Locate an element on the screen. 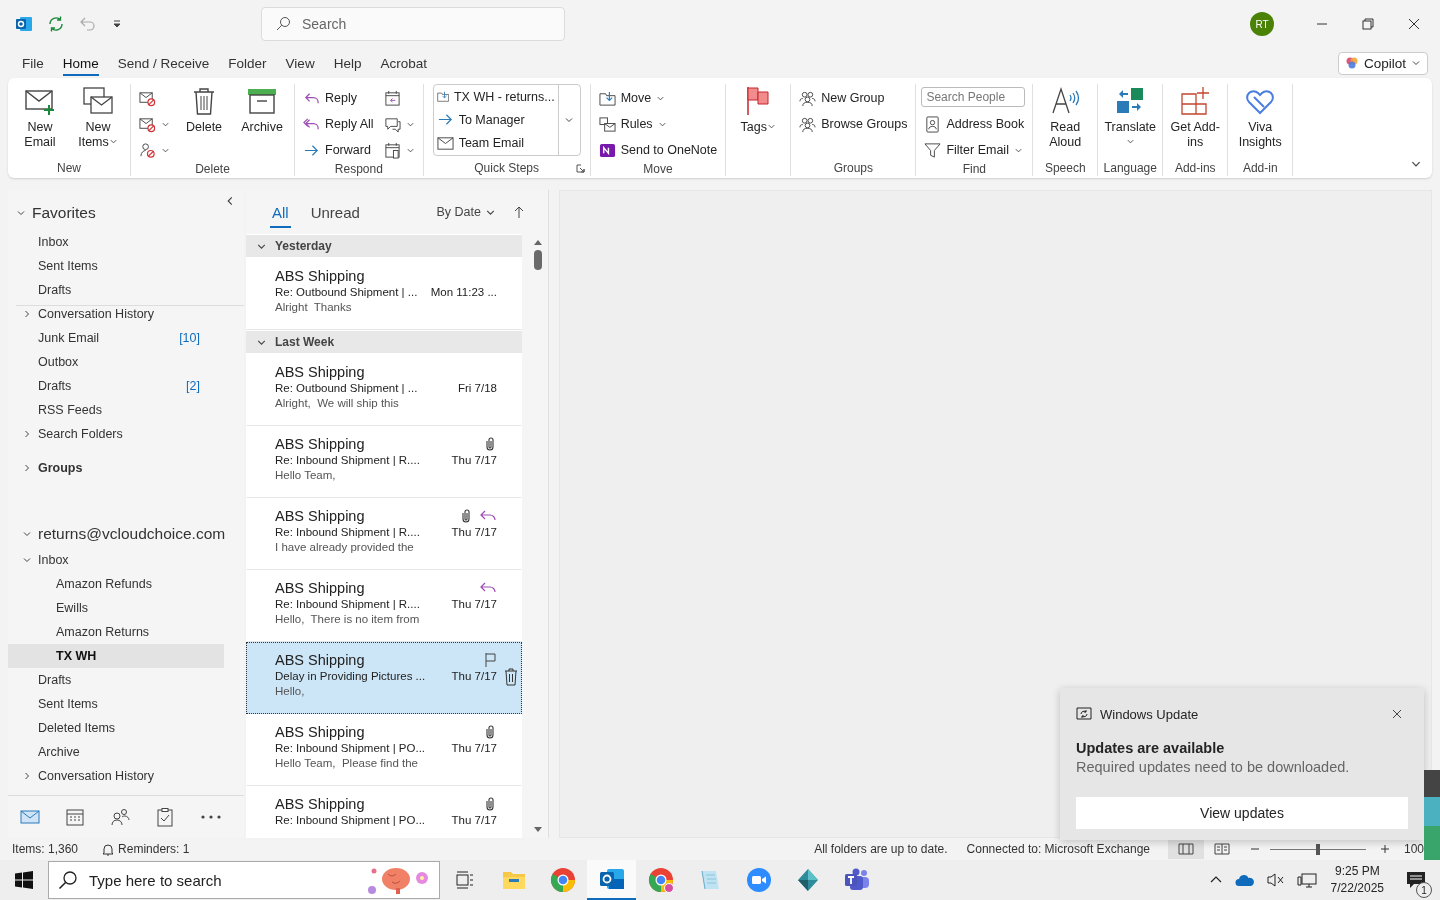 The height and width of the screenshot is (900, 1440). ribbon-button: Viva Insights is located at coordinates (1260, 117).